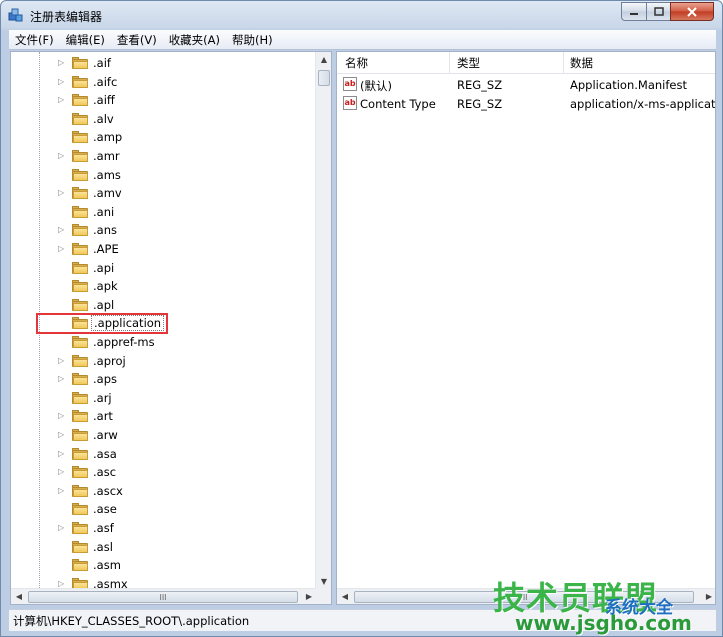  I want to click on tree-item: ▷ .aifc, so click(164, 82).